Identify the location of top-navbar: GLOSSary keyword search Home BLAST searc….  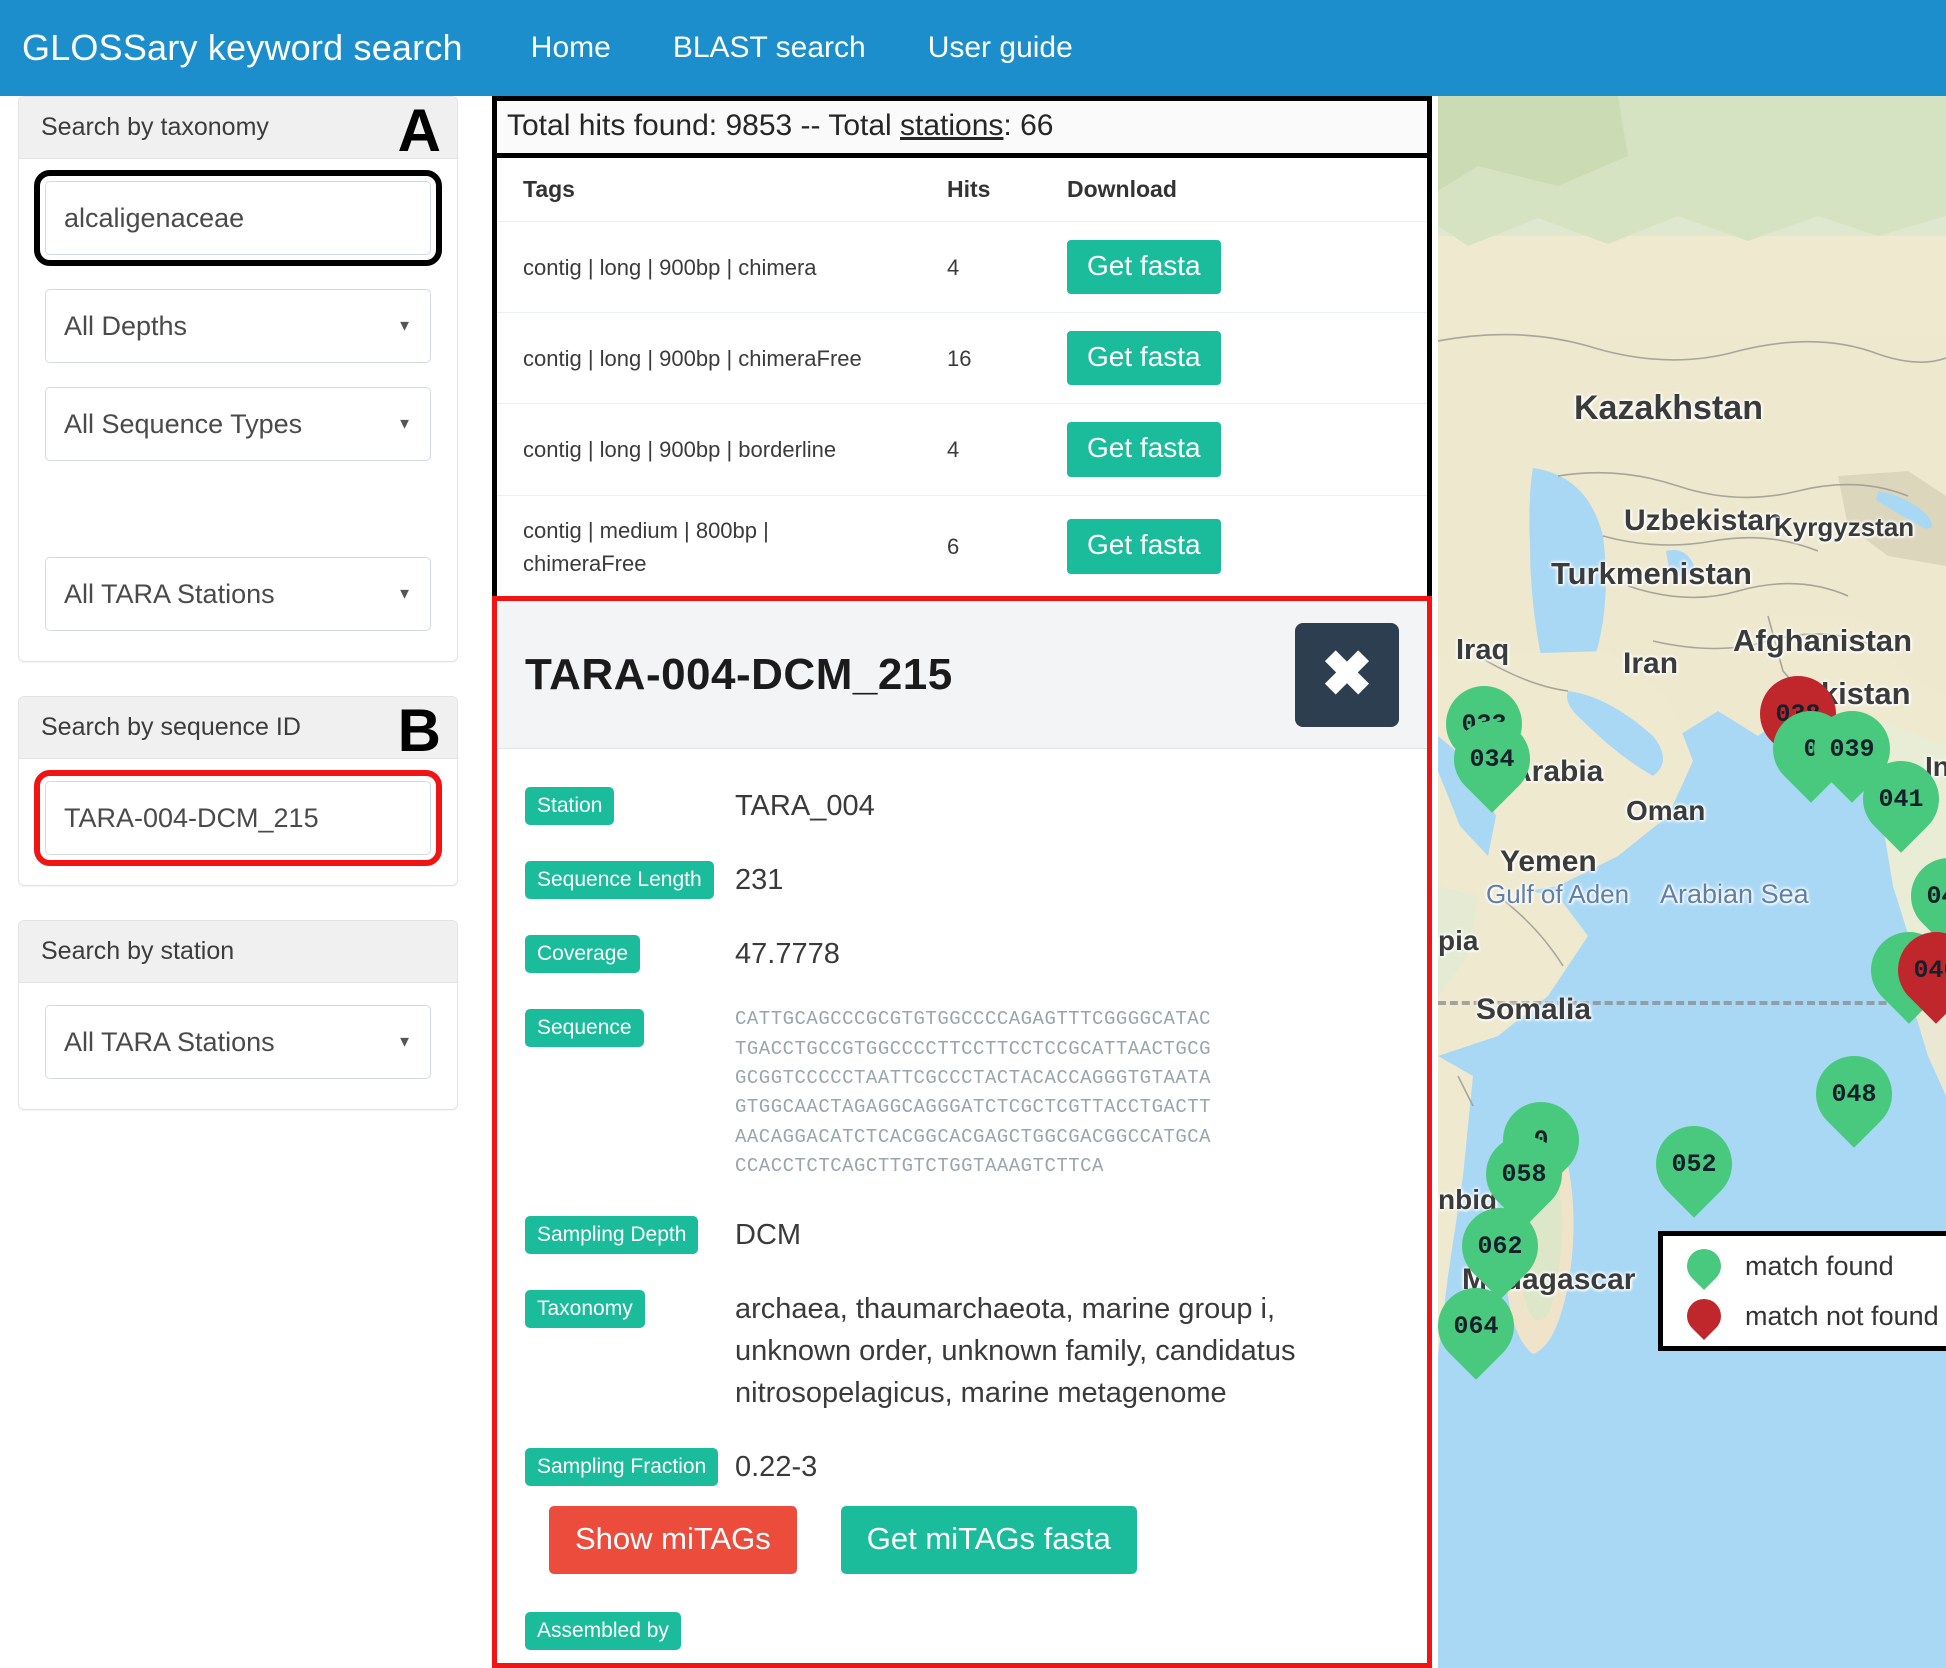
(973, 48).